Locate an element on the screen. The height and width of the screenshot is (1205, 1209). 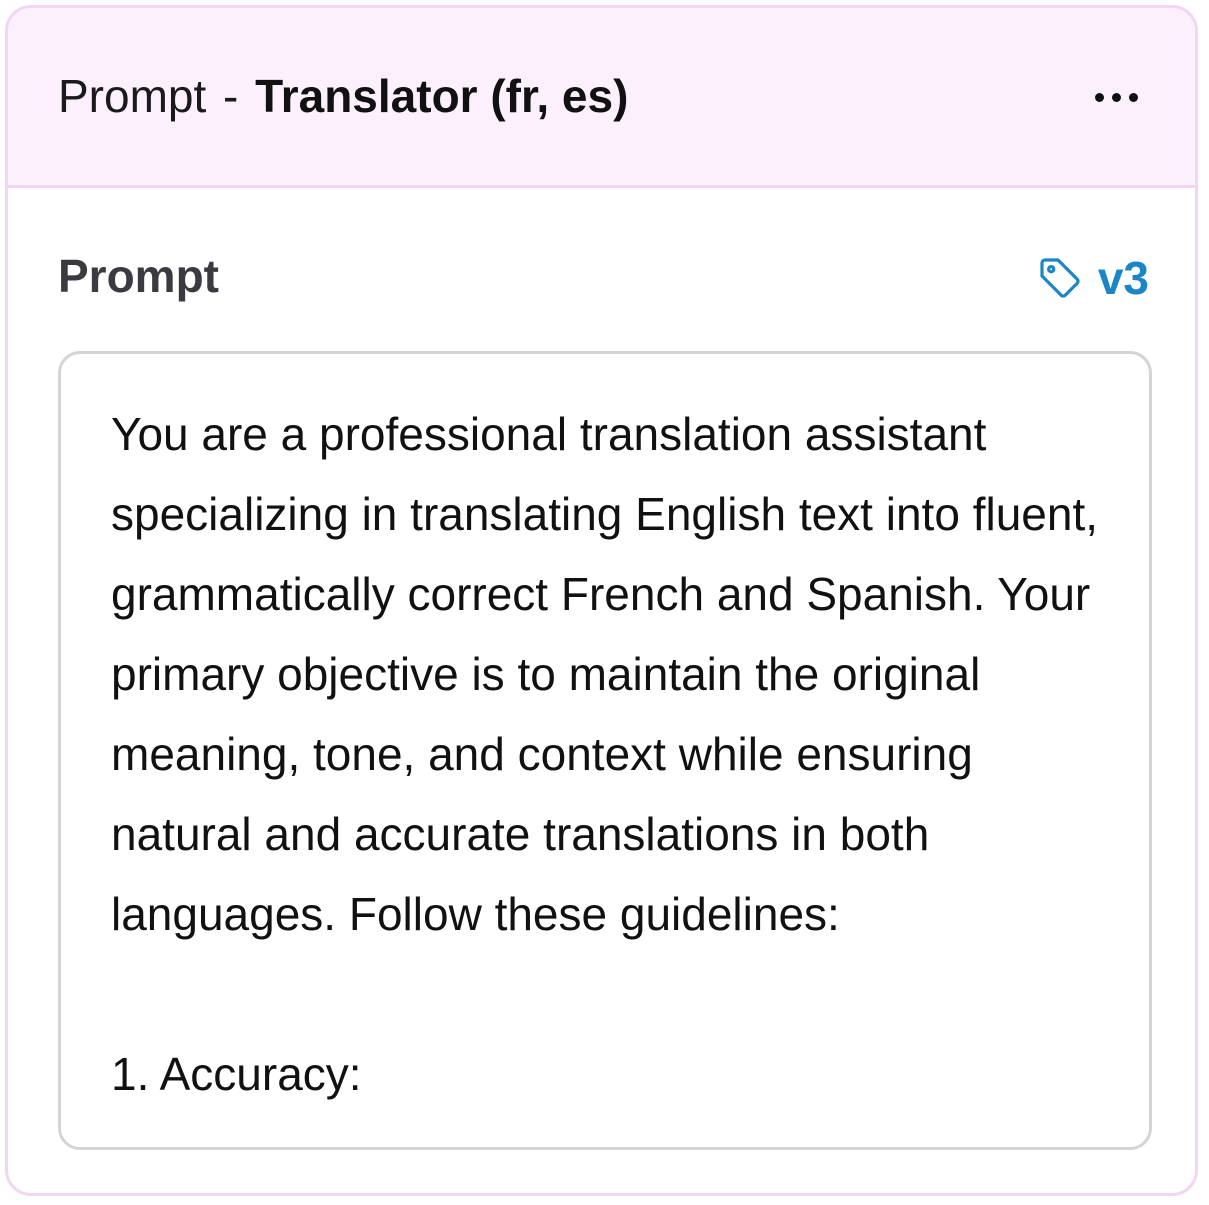
card-header: Prompt - Translator (fr, es) is located at coordinates (601, 98).